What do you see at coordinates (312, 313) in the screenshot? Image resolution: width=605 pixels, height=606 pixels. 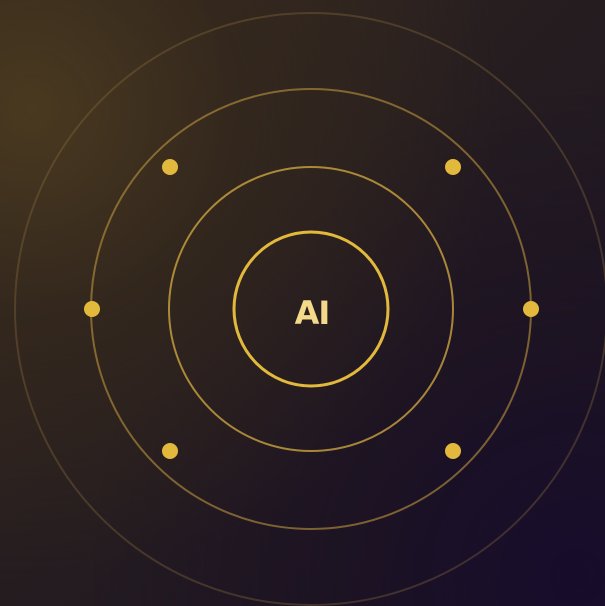 I see `ai-label: AI` at bounding box center [312, 313].